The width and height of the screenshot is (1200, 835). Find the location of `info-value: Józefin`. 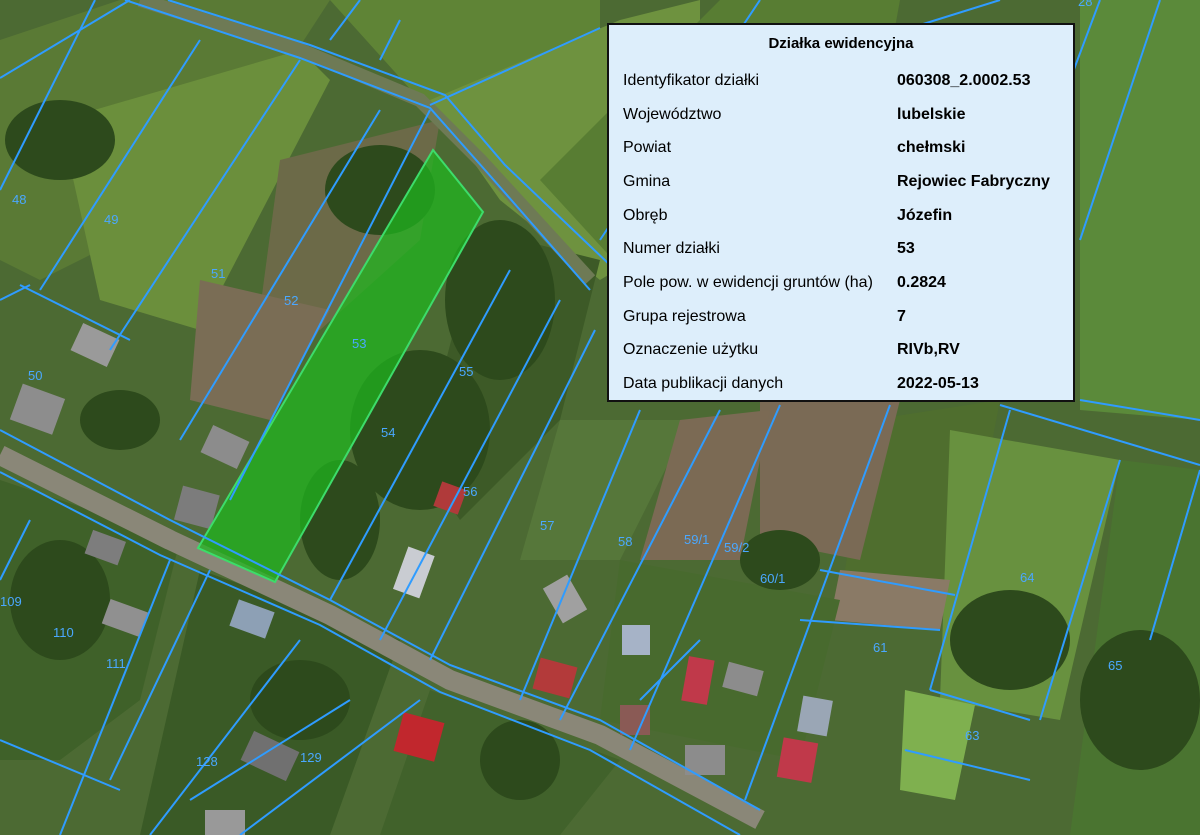

info-value: Józefin is located at coordinates (925, 215).